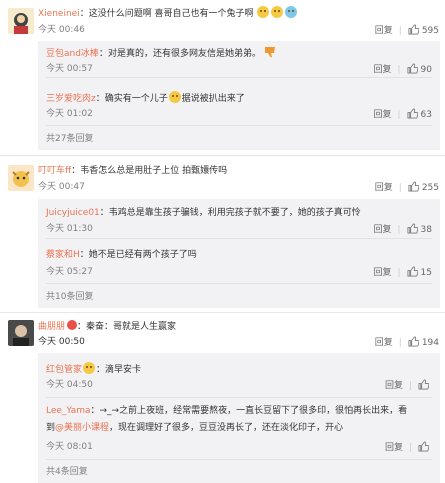 Image resolution: width=445 pixels, height=483 pixels. What do you see at coordinates (51, 327) in the screenshot?
I see `username-link: 曲朋朋` at bounding box center [51, 327].